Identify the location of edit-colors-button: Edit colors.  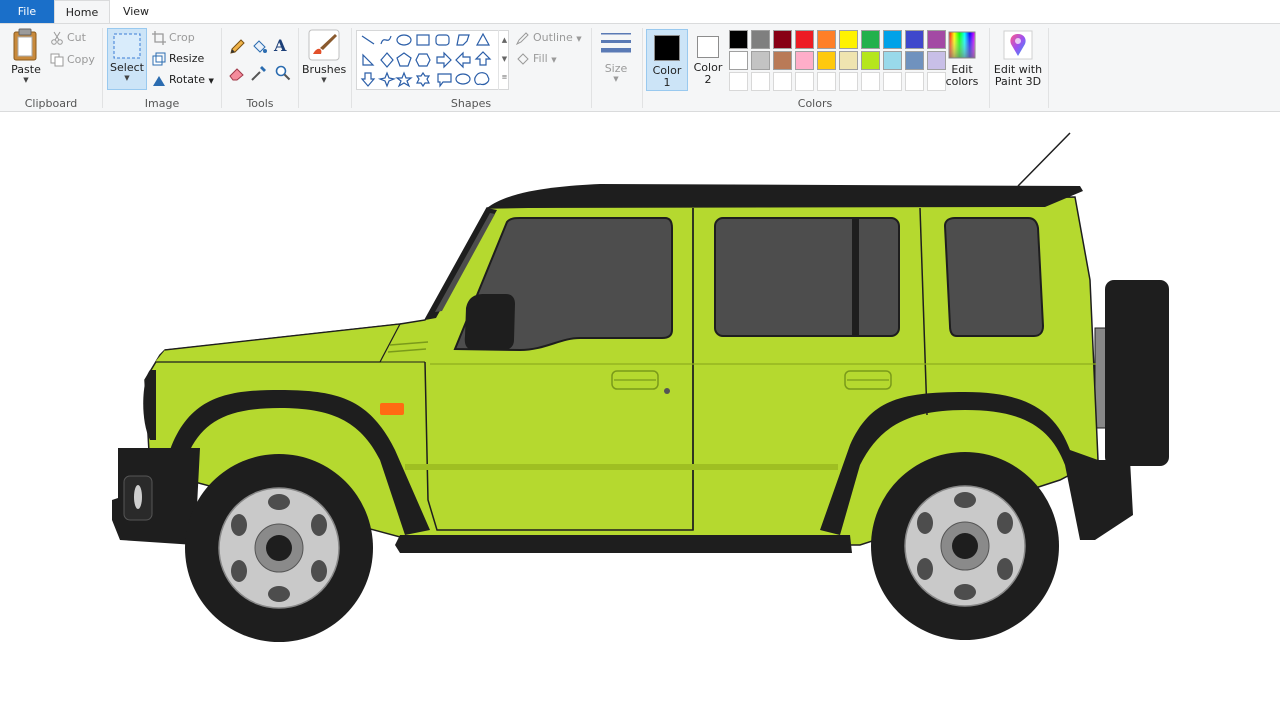
(962, 59).